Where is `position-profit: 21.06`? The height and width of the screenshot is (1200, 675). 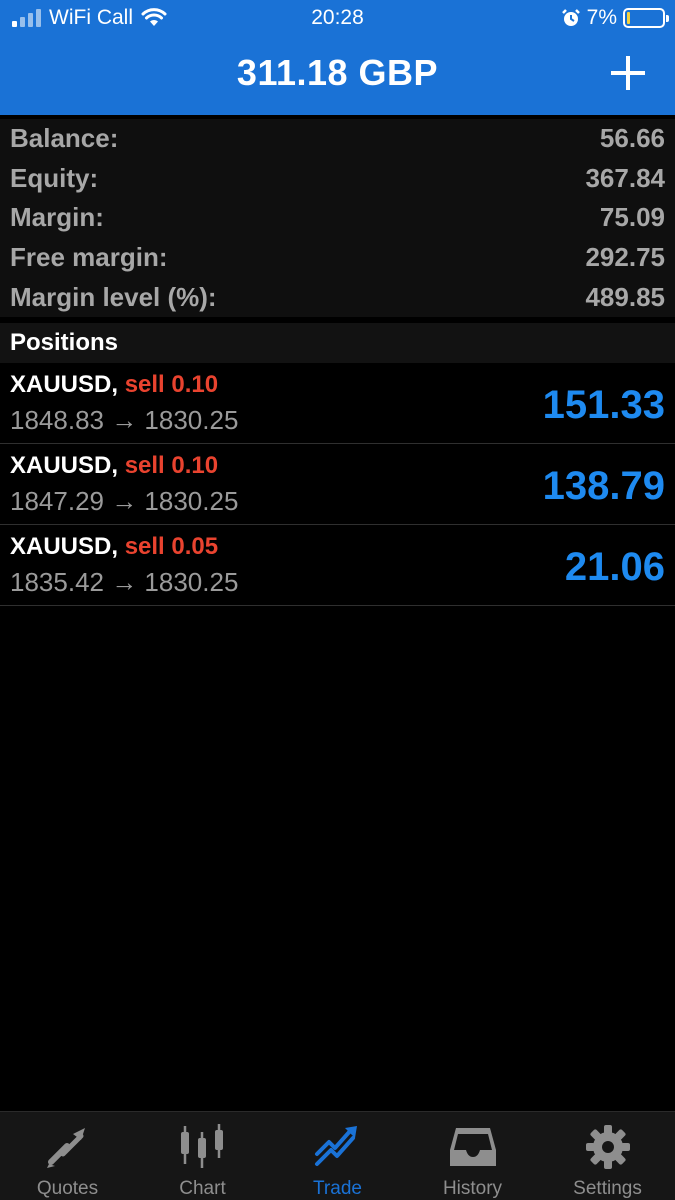
position-profit: 21.06 is located at coordinates (614, 567).